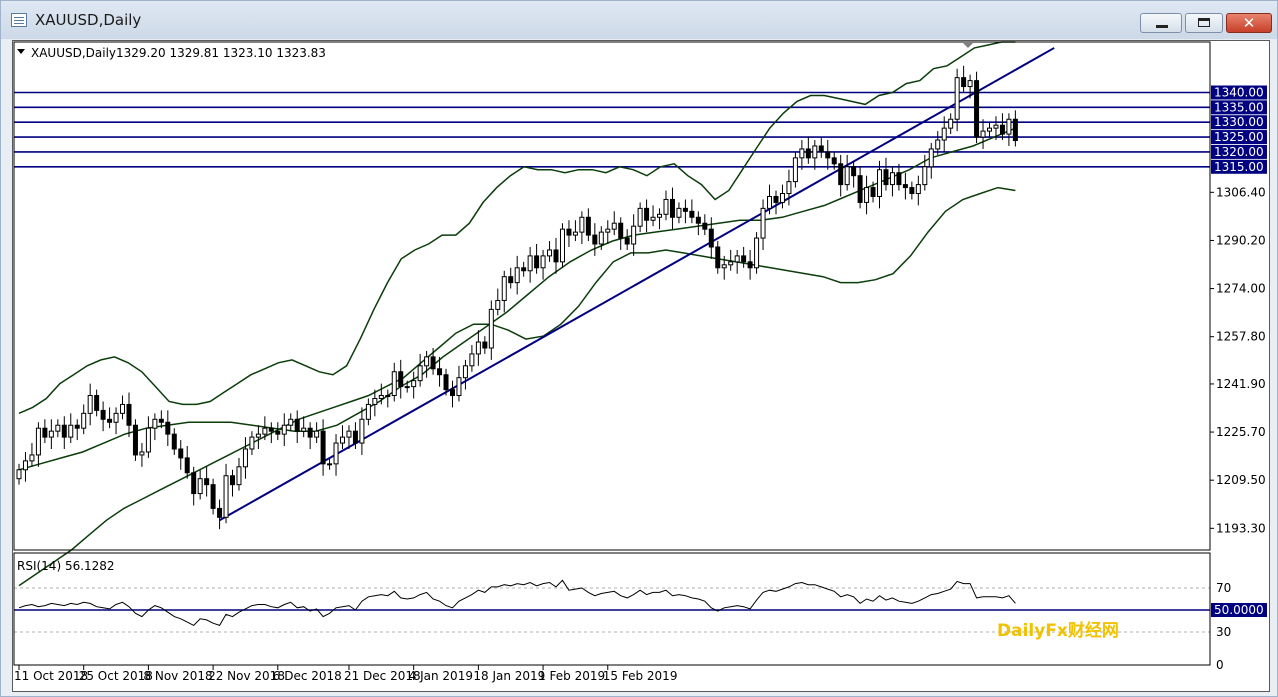 The image size is (1278, 697). What do you see at coordinates (1241, 289) in the screenshot?
I see `y-tick-label: 1274.00` at bounding box center [1241, 289].